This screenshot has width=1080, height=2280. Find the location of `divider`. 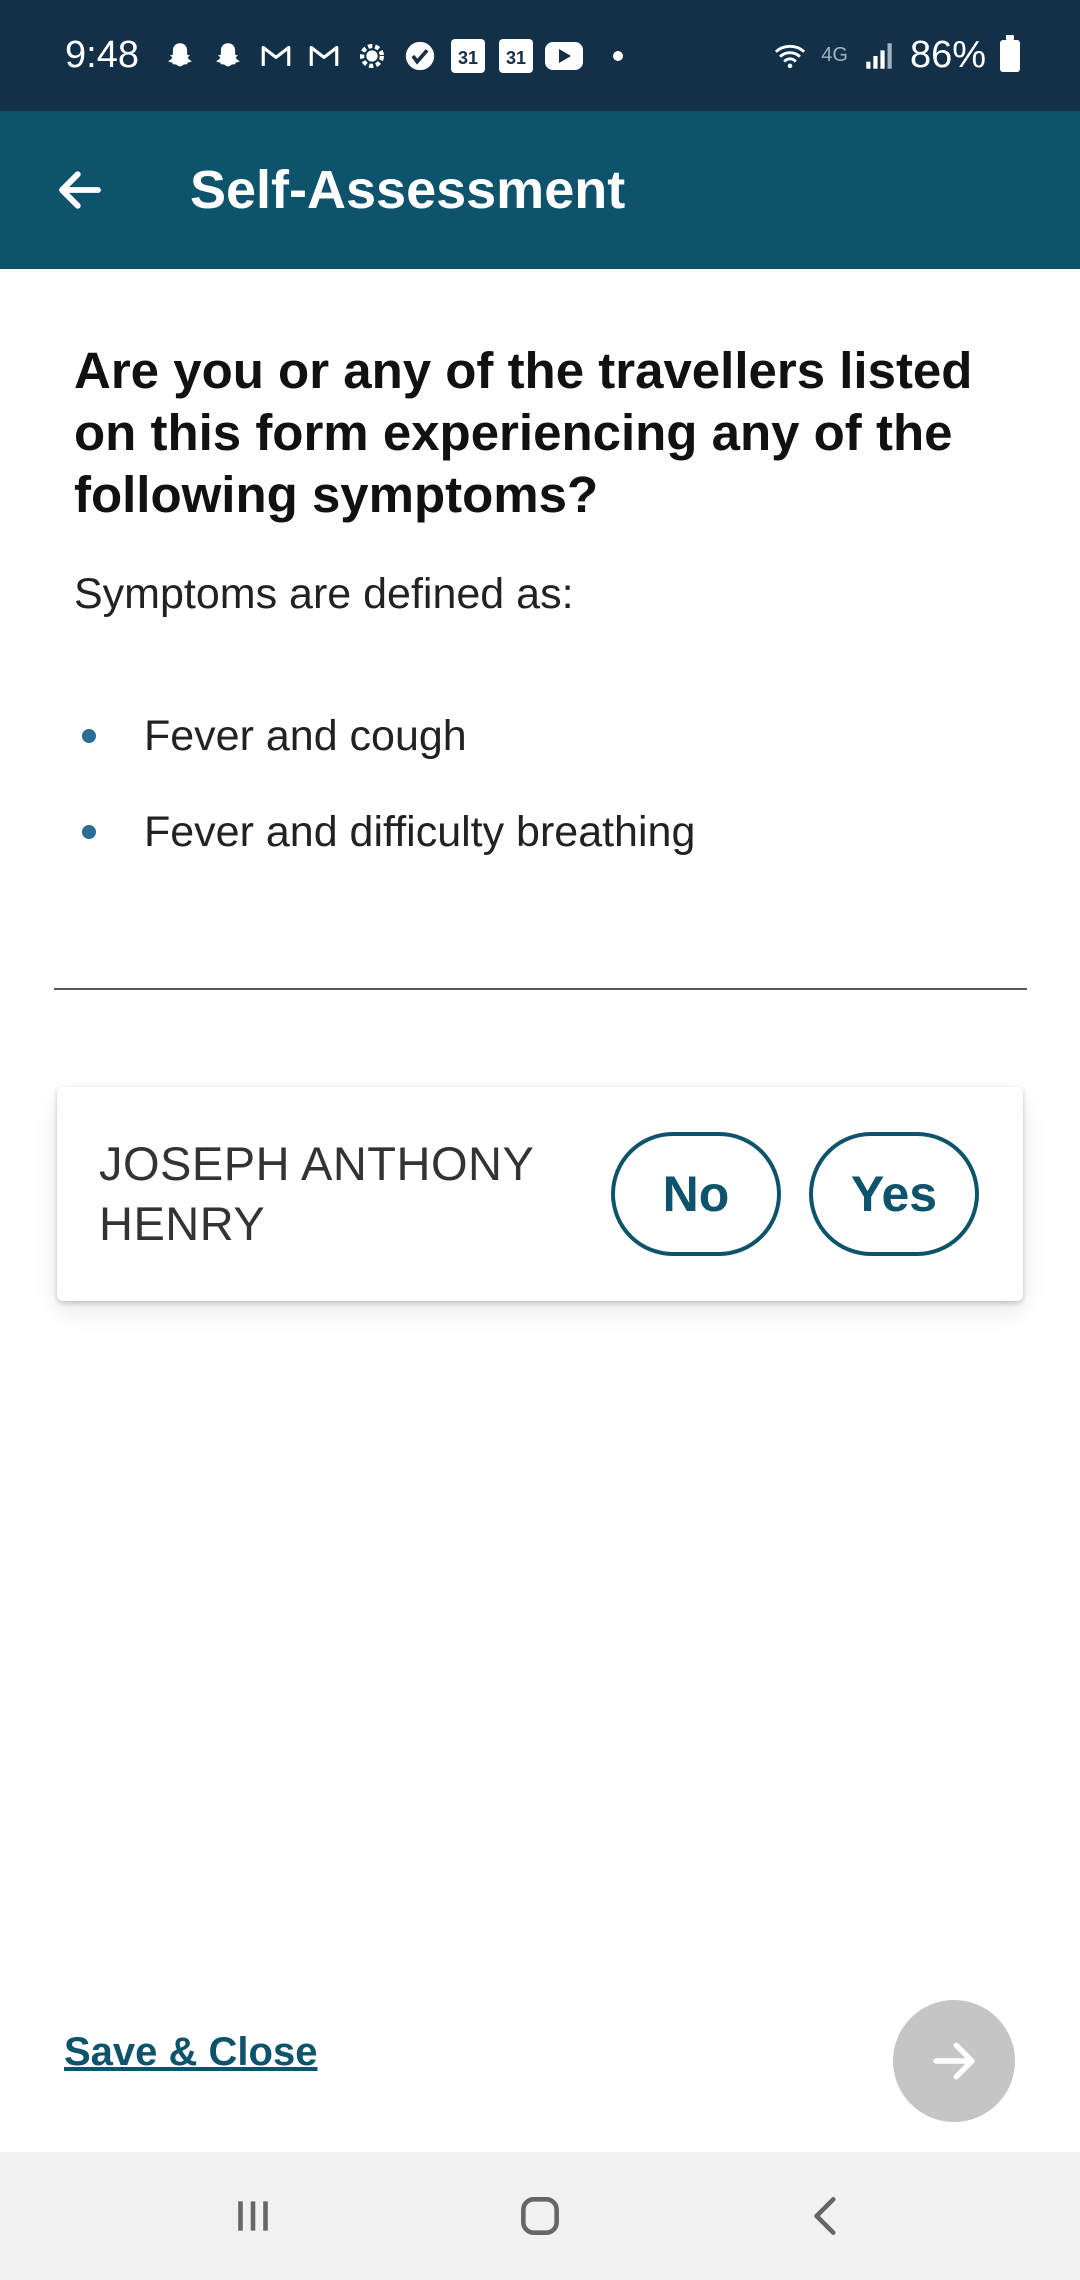

divider is located at coordinates (540, 989).